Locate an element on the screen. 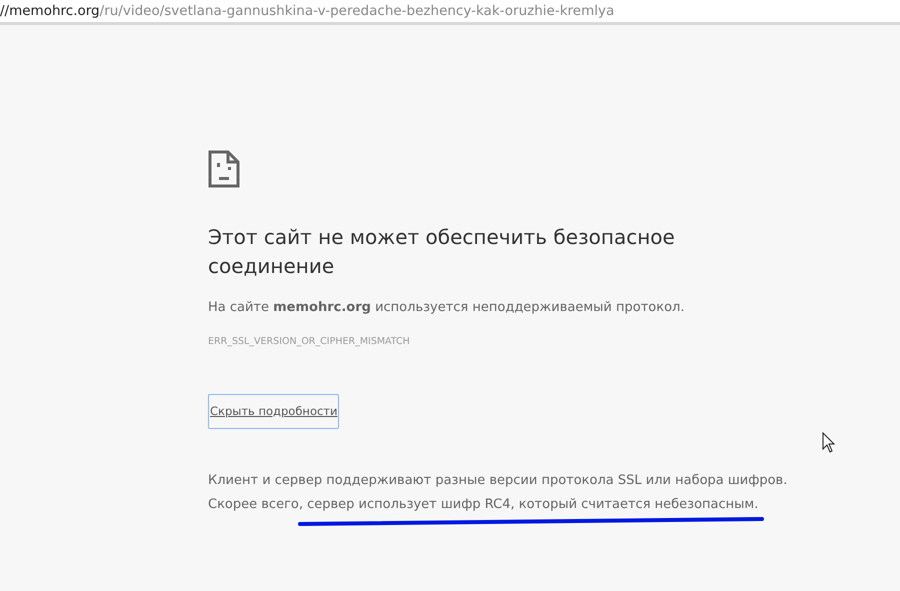 The image size is (900, 591). url-path: /ru/video/svetlana-gannushkina-v-peredache-bezhency-kak-oruzhie-kremlya is located at coordinates (357, 11).